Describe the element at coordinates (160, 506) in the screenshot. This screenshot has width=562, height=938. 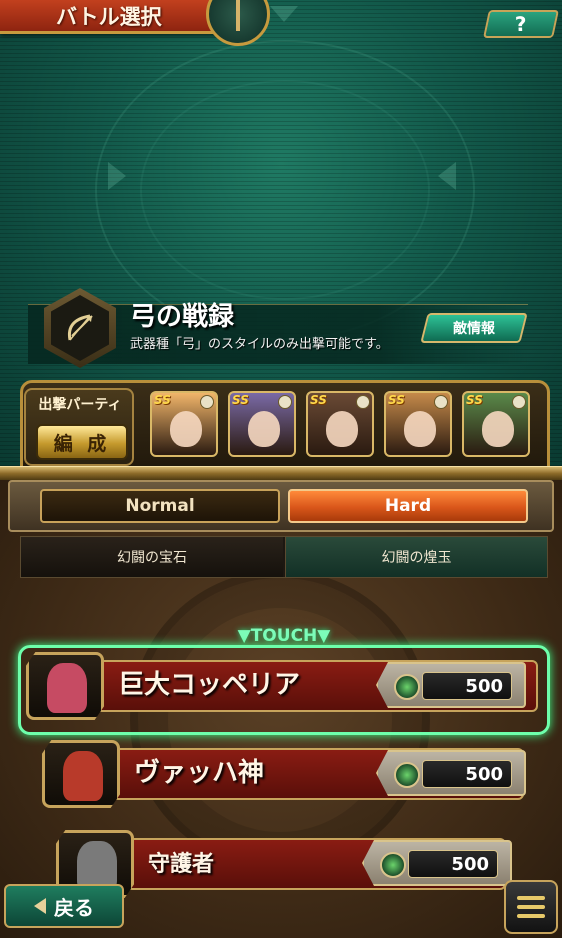
I see `difficulty-normal-button: Normal` at that location.